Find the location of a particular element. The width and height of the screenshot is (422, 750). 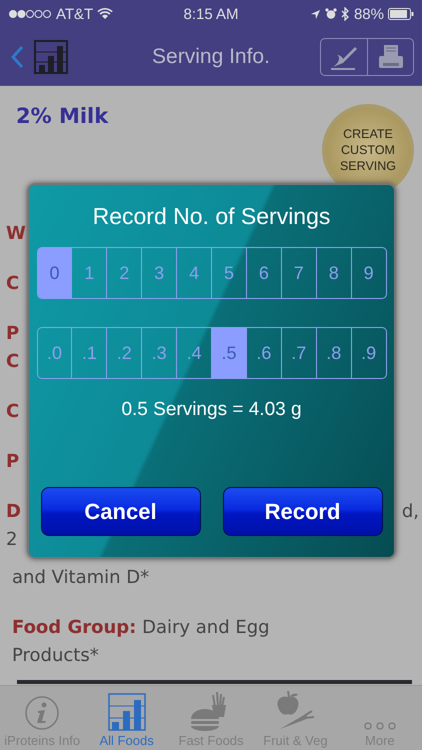

detail-text: 2 is located at coordinates (12, 540).